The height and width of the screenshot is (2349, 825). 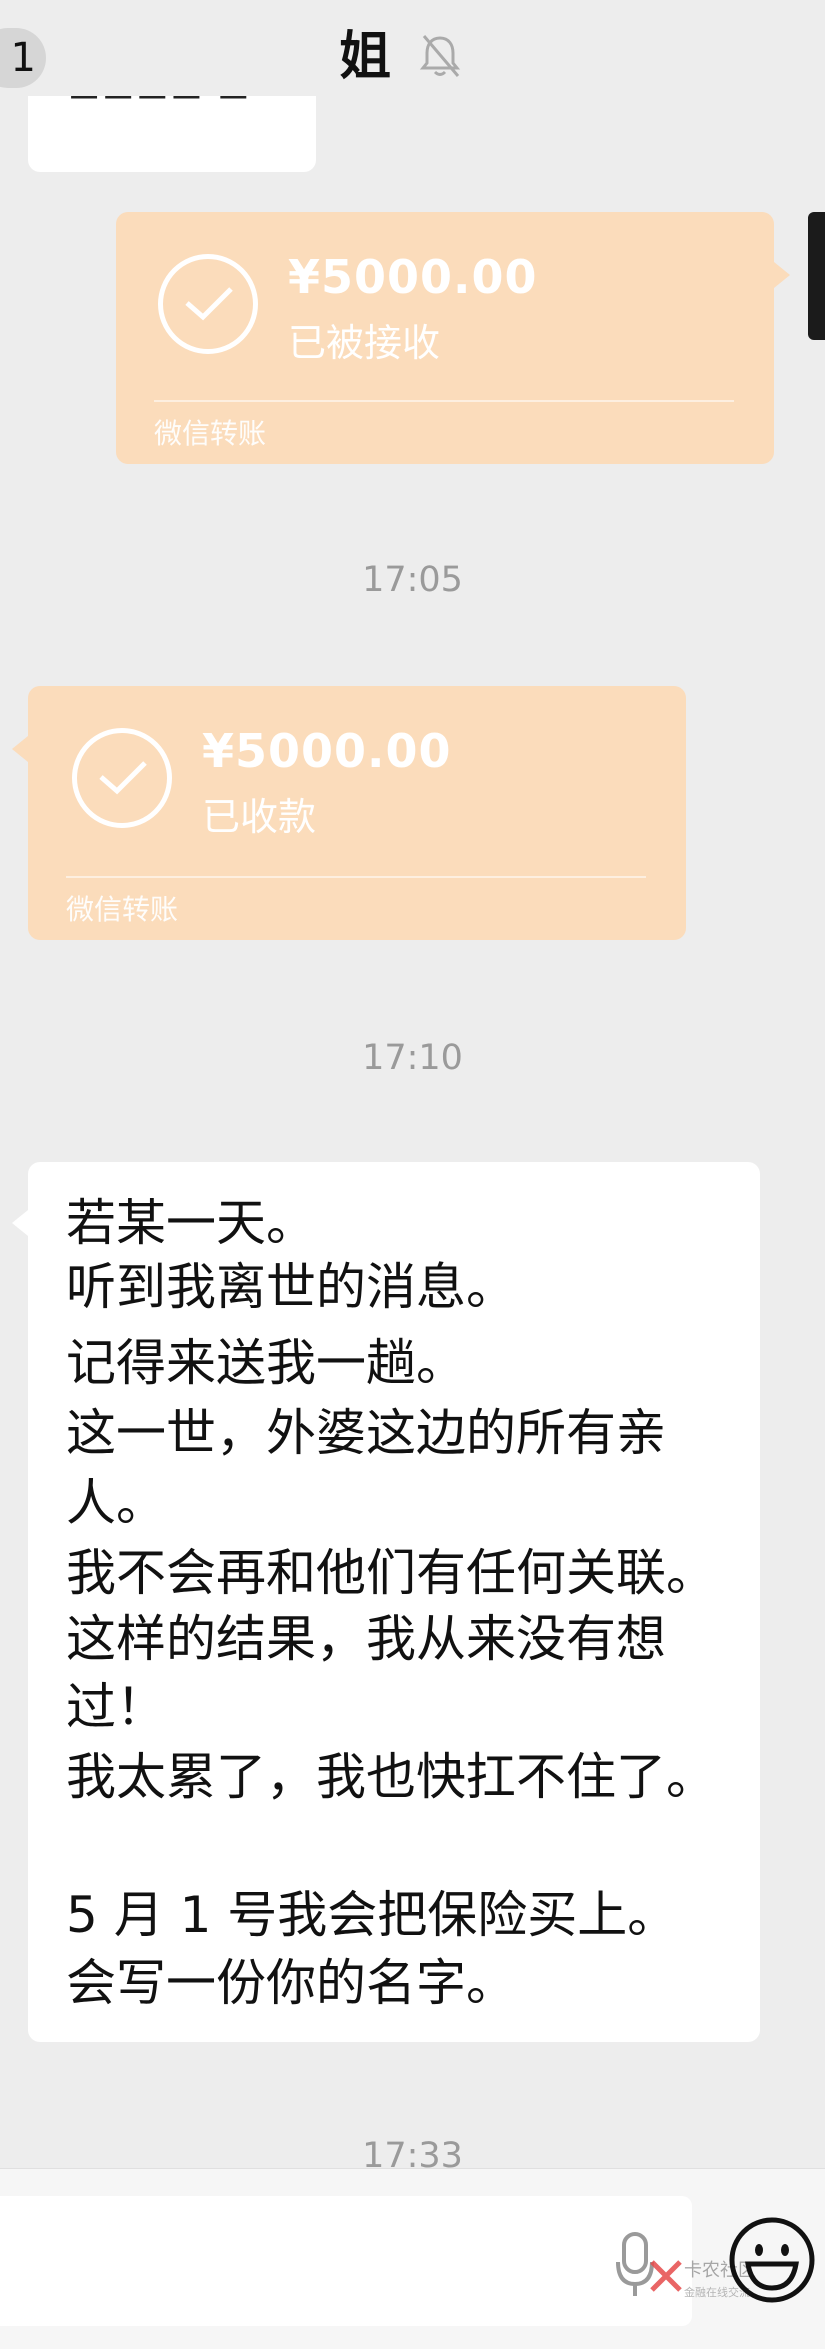 What do you see at coordinates (445, 338) in the screenshot?
I see `transfer-card-sent: ¥5000.00 已被接收 微信转账` at bounding box center [445, 338].